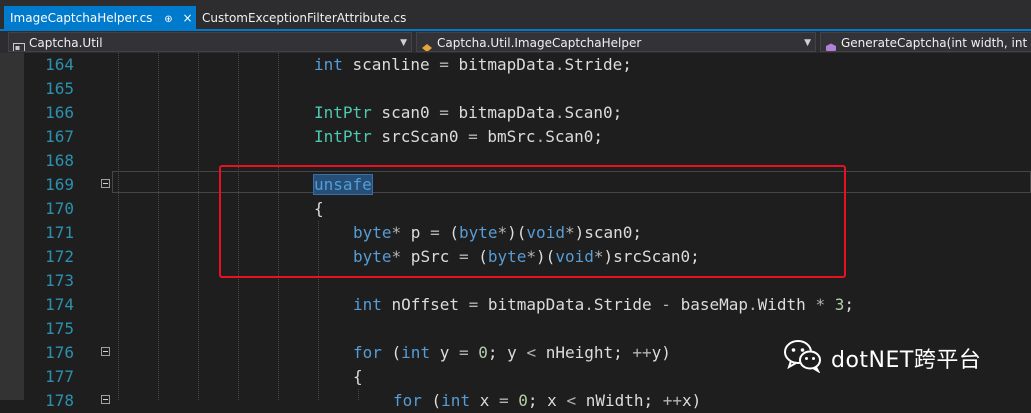 The image size is (1031, 413). Describe the element at coordinates (59, 232) in the screenshot. I see `line-number: 171` at that location.